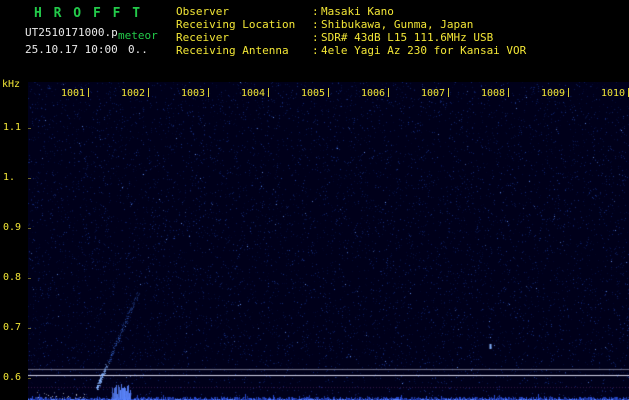 The width and height of the screenshot is (629, 400). Describe the element at coordinates (78, 32) in the screenshot. I see `output-filename: UT2510171000.png` at that location.